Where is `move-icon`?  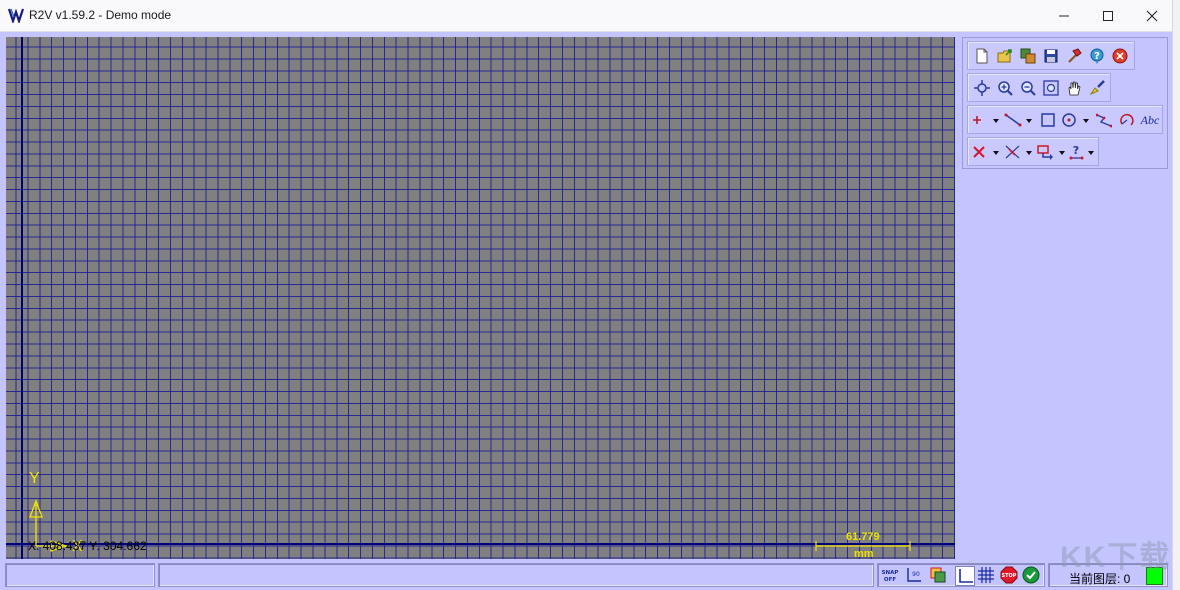
move-icon is located at coordinates (1051, 152).